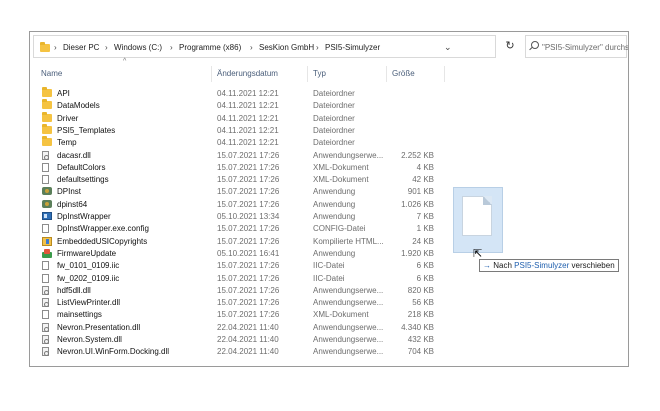  I want to click on breadcrumb-item-seskion-gmbh: SesKion GmbH, so click(286, 47).